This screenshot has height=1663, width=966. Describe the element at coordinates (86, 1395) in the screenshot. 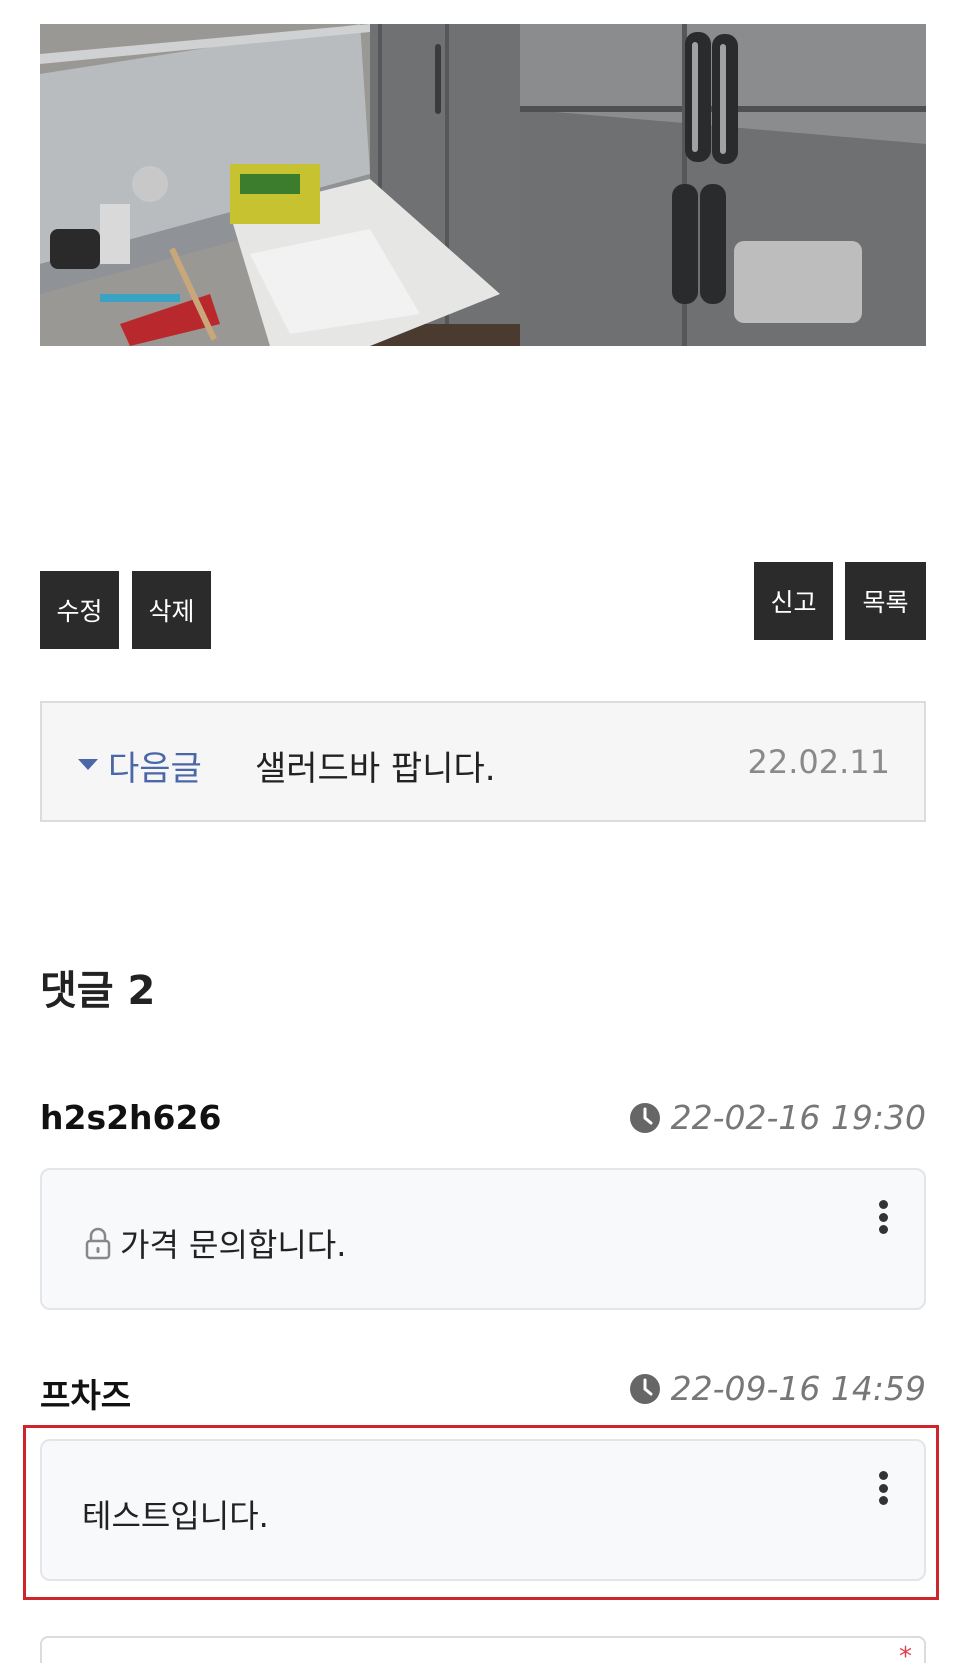

I see `comment-author: 프차즈` at that location.